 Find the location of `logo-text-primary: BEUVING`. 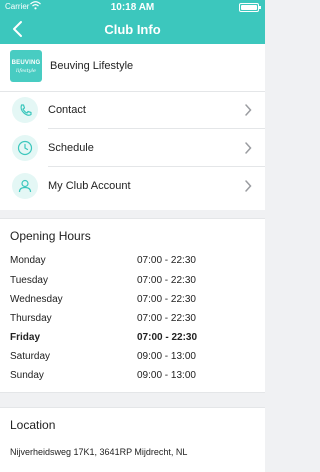

logo-text-primary: BEUVING is located at coordinates (26, 63).